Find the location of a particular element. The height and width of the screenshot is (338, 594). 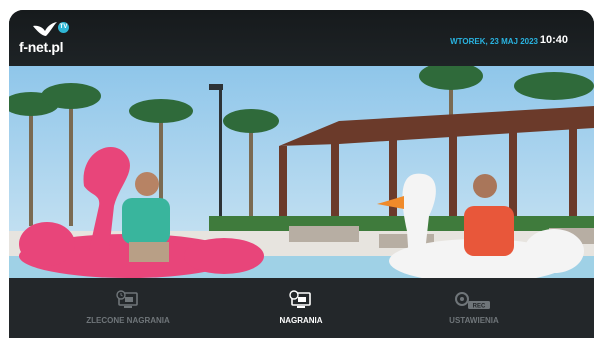

brand-logo: TV f-net.pl is located at coordinates (49, 40).